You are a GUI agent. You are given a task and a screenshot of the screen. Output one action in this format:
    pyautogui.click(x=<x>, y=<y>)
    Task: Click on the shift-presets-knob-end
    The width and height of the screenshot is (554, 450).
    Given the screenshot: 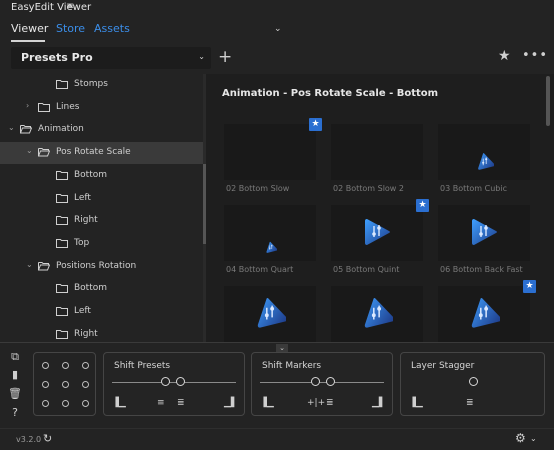 What is the action you would take?
    pyautogui.click(x=180, y=381)
    